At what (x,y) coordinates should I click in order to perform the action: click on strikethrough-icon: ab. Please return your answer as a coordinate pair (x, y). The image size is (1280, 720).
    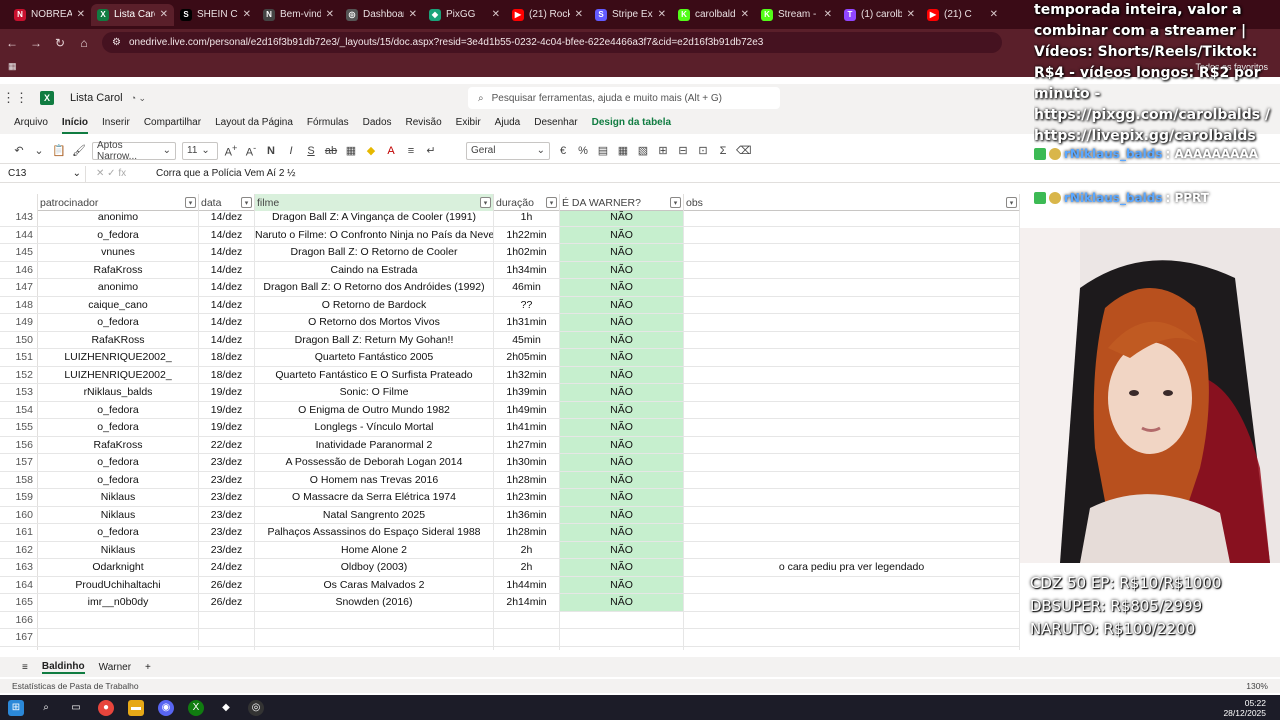
    Looking at the image, I should click on (331, 151).